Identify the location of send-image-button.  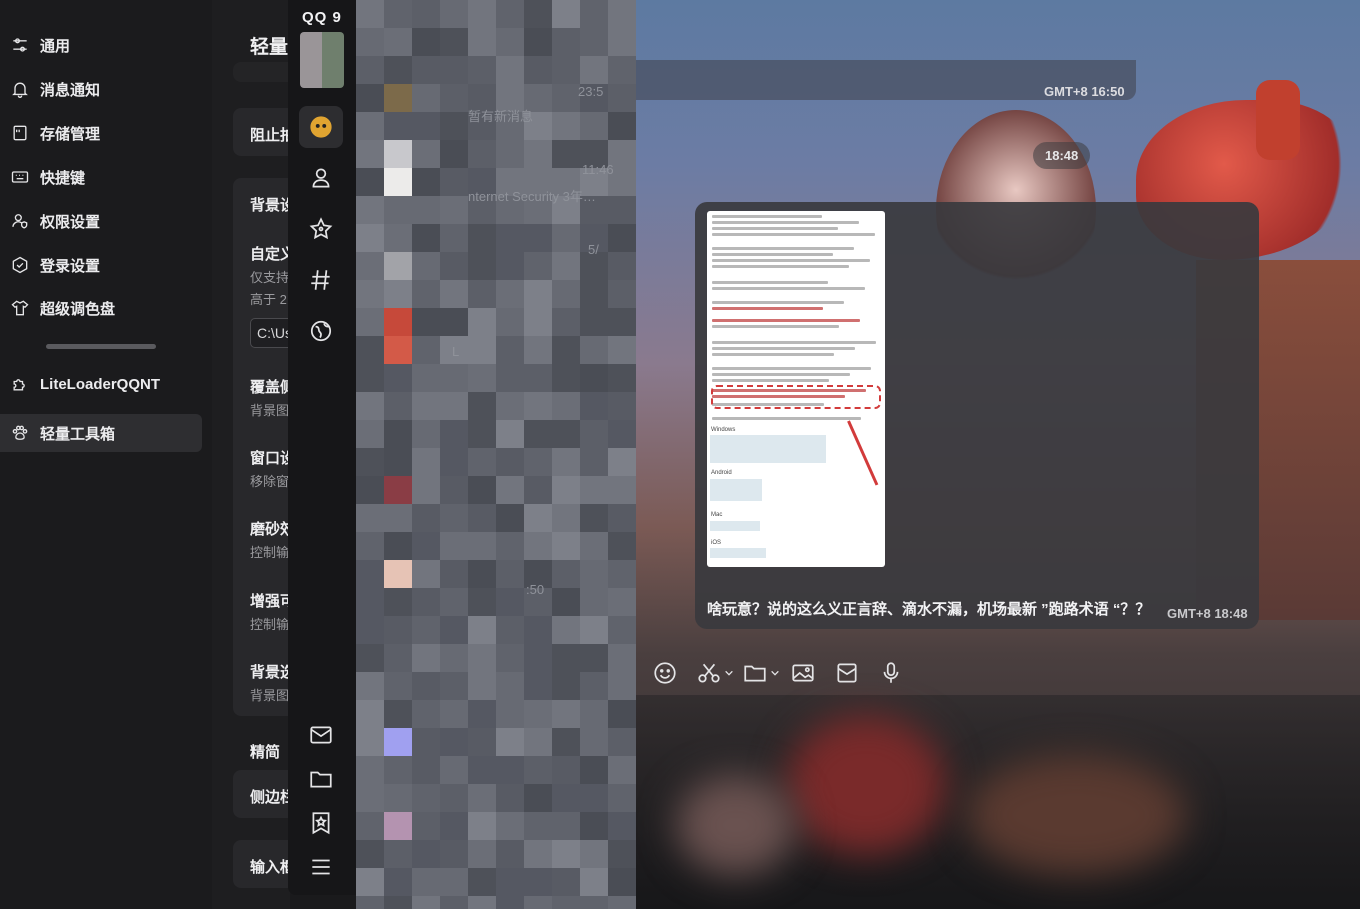
(803, 673).